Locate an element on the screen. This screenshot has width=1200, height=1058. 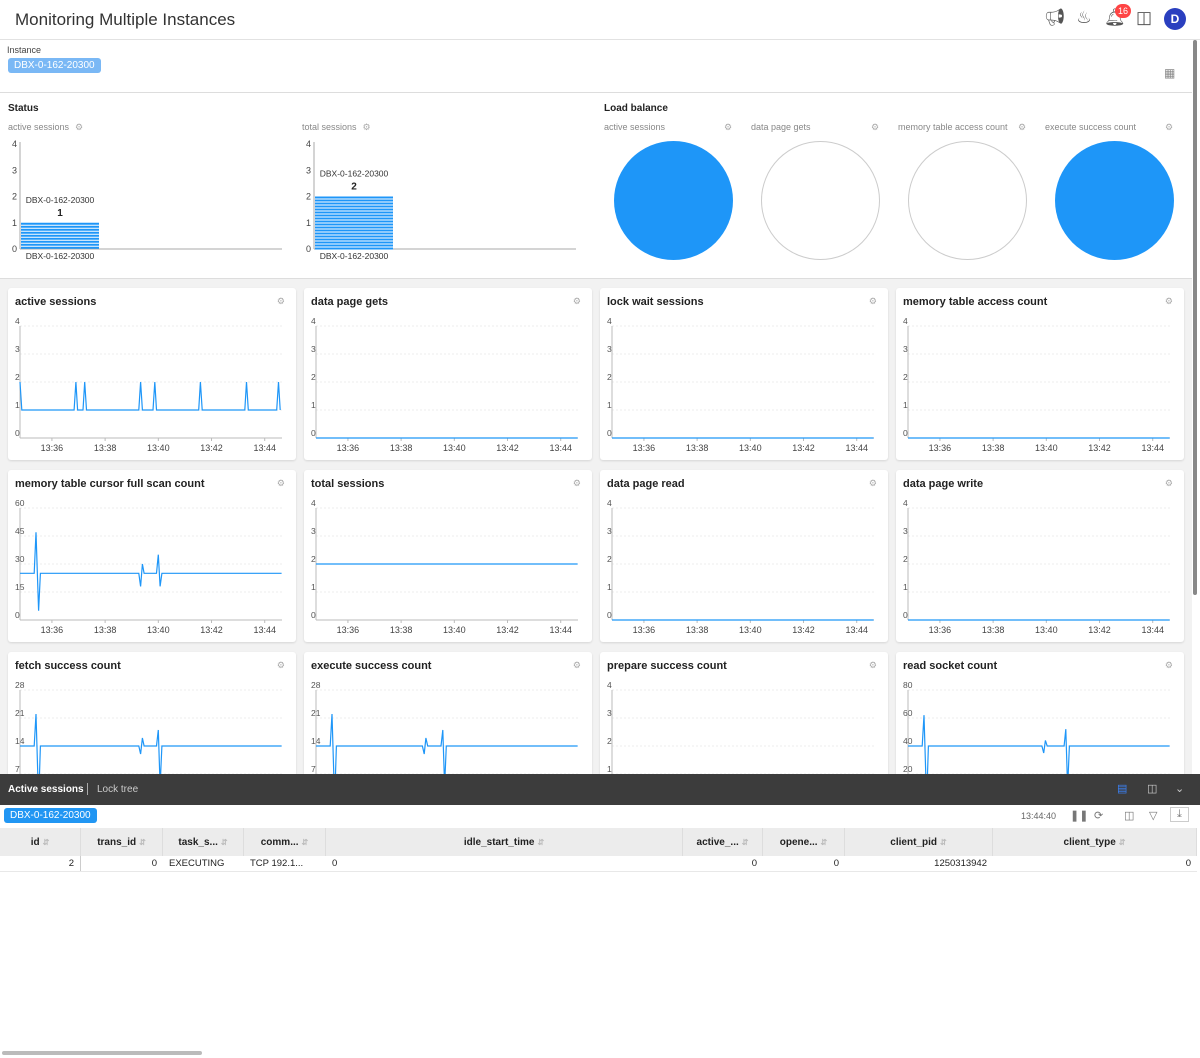
download-icon: ⤓ is located at coordinates (1179, 814).